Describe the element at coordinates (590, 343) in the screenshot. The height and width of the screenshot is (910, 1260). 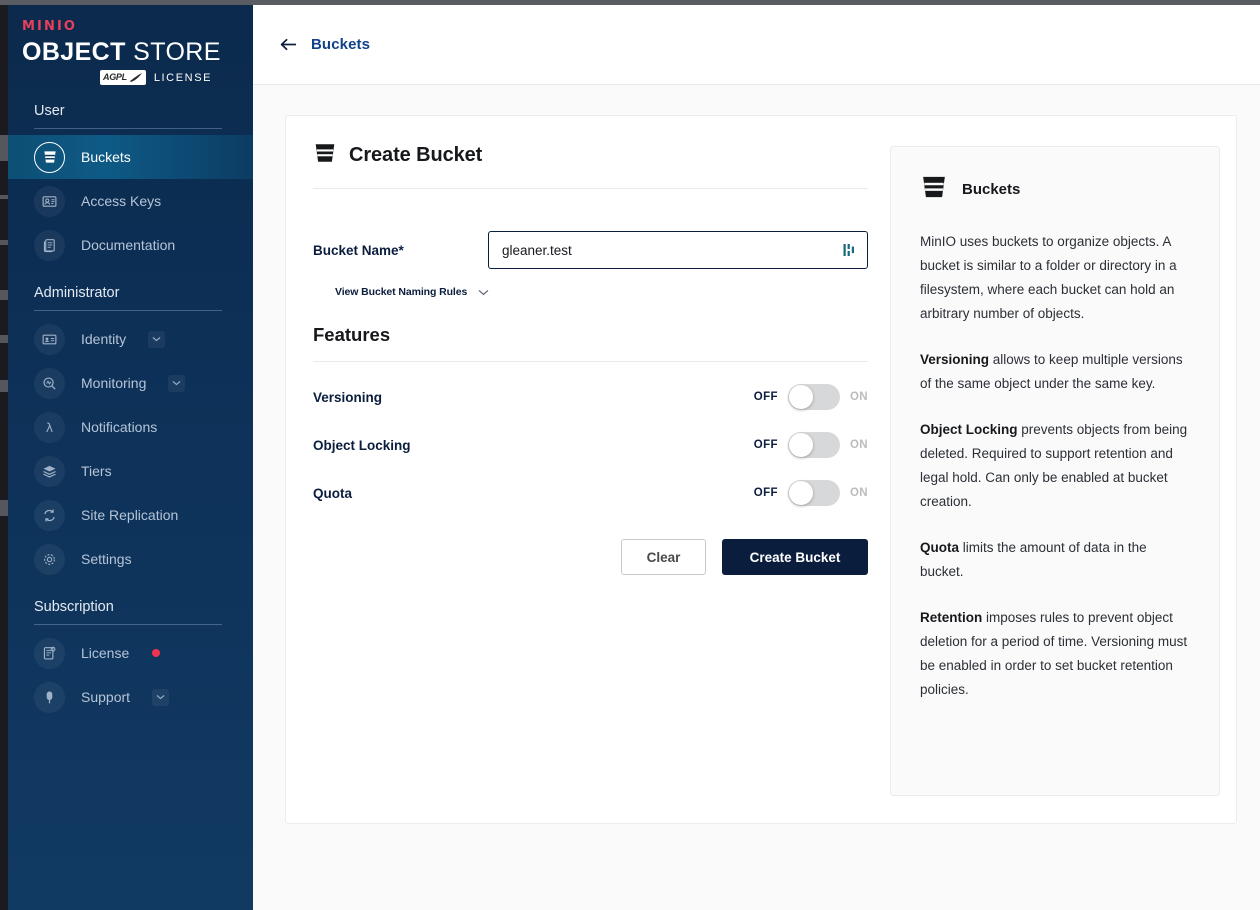
I see `features-section-title: Features` at that location.